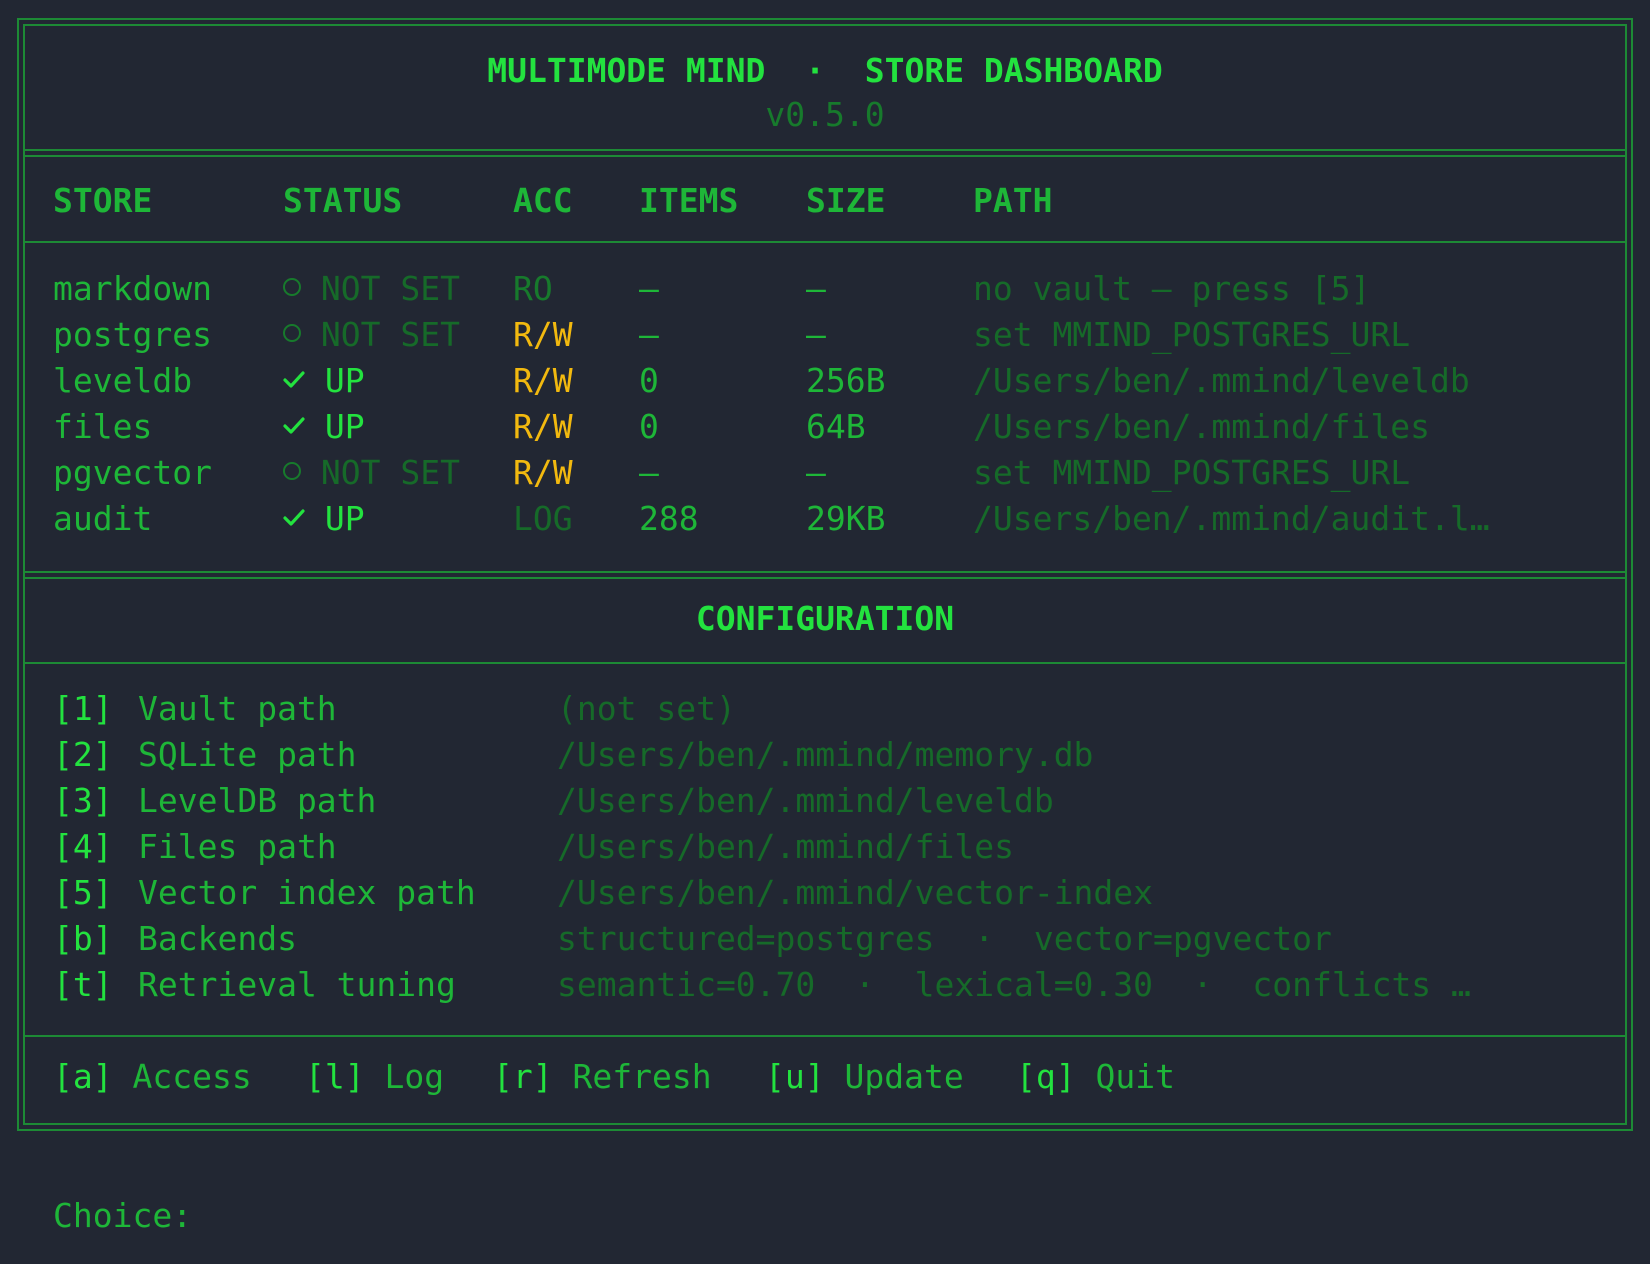 The height and width of the screenshot is (1264, 1650). What do you see at coordinates (123, 380) in the screenshot?
I see `store-name: leveldb` at bounding box center [123, 380].